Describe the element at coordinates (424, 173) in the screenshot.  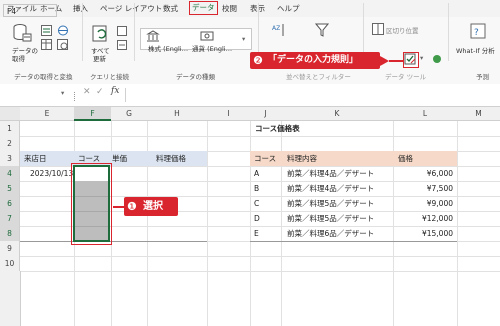
I see `price-row-price: ¥6,000` at that location.